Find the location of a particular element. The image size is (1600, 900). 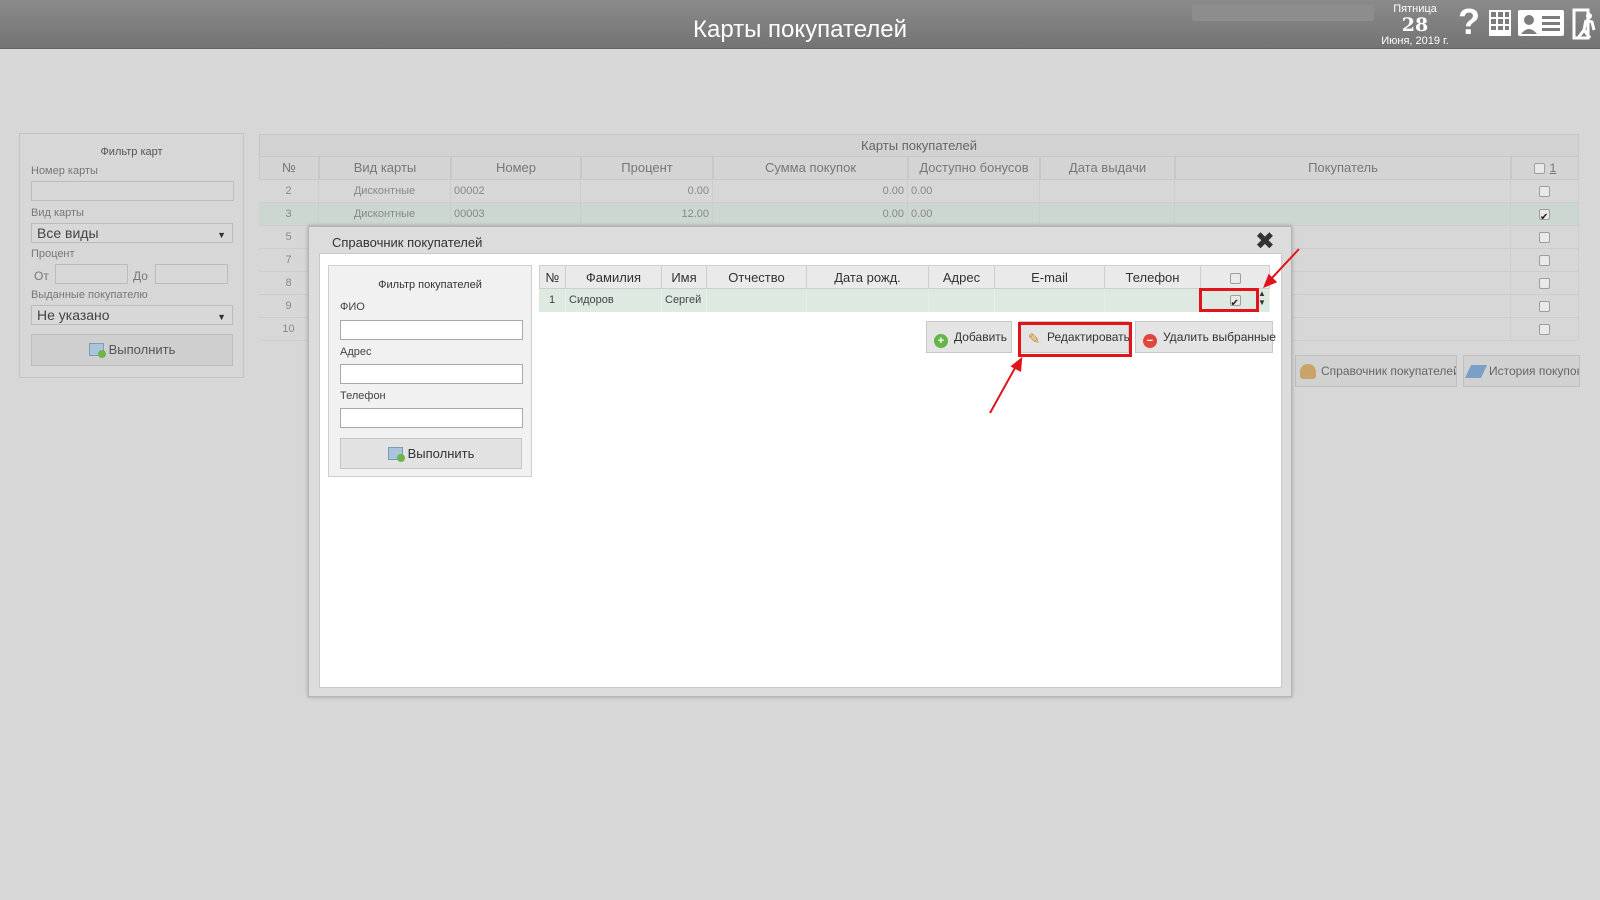

col-purchase-sum: Сумма покупок is located at coordinates (810, 168).